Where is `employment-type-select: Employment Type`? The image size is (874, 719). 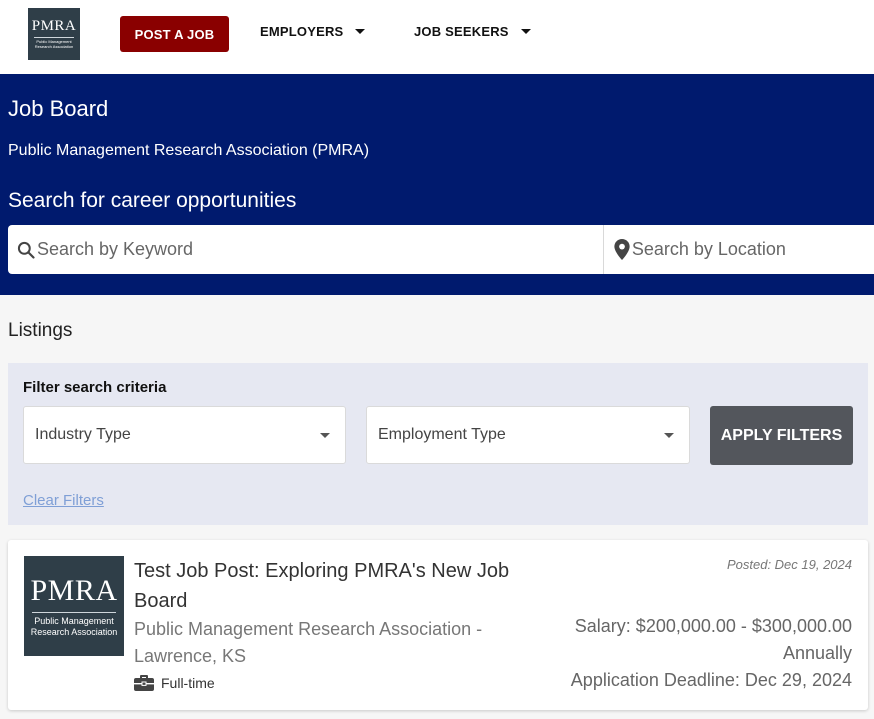 employment-type-select: Employment Type is located at coordinates (528, 435).